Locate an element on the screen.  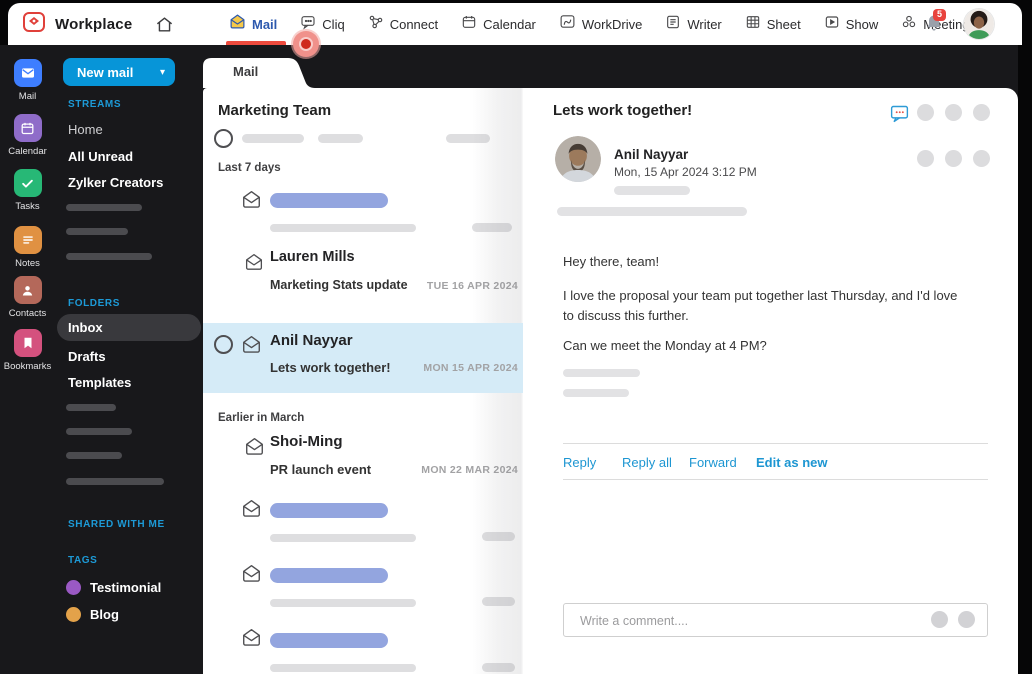
body-paragraph: Hey there, team! is located at coordinates (611, 261).